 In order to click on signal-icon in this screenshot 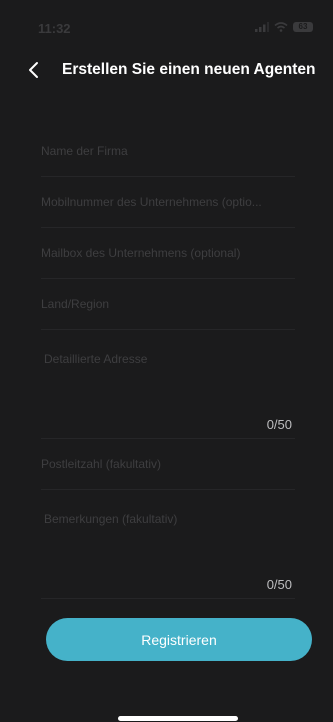, I will do `click(262, 27)`.